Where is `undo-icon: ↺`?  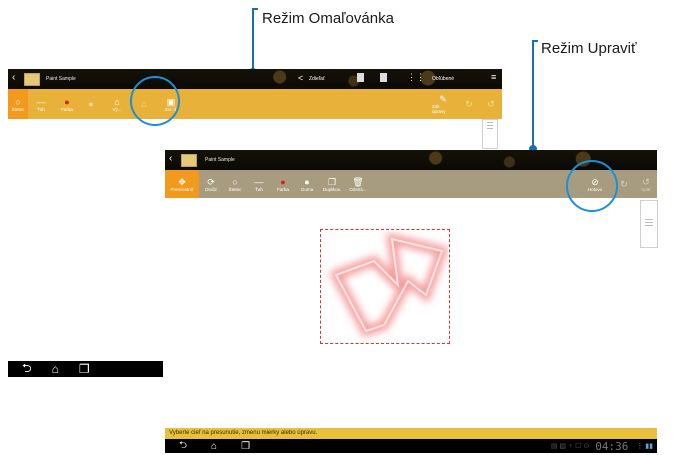 undo-icon: ↺ is located at coordinates (491, 104).